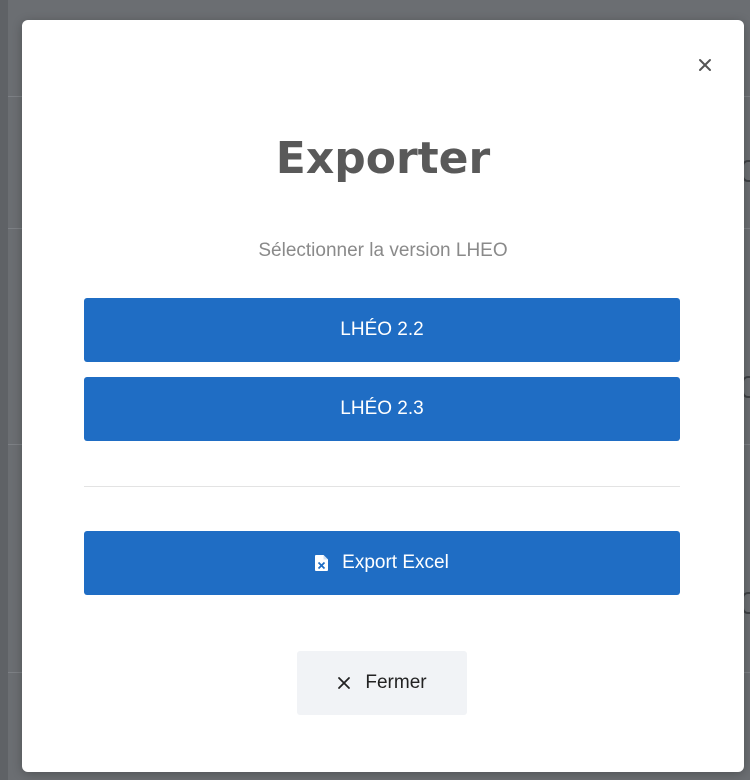  I want to click on lheo-23-button-label: LHÉO 2.3, so click(382, 408).